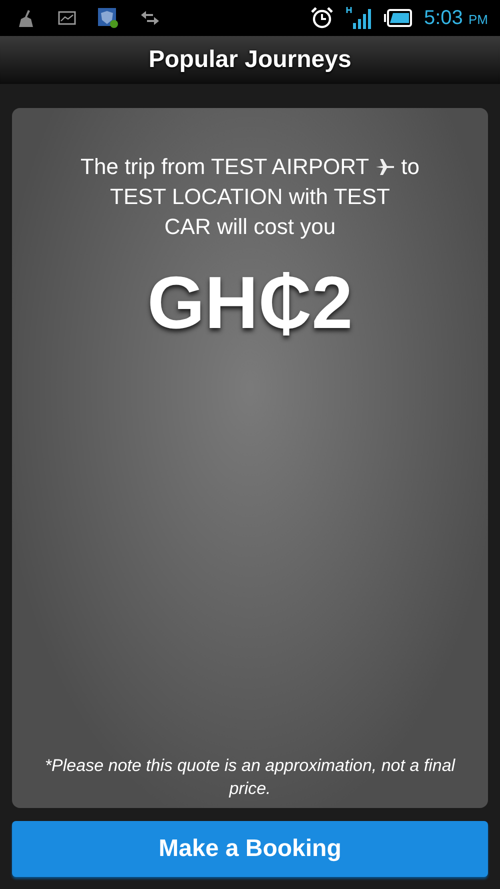 The width and height of the screenshot is (500, 889). Describe the element at coordinates (359, 18) in the screenshot. I see `signal-icon` at that location.